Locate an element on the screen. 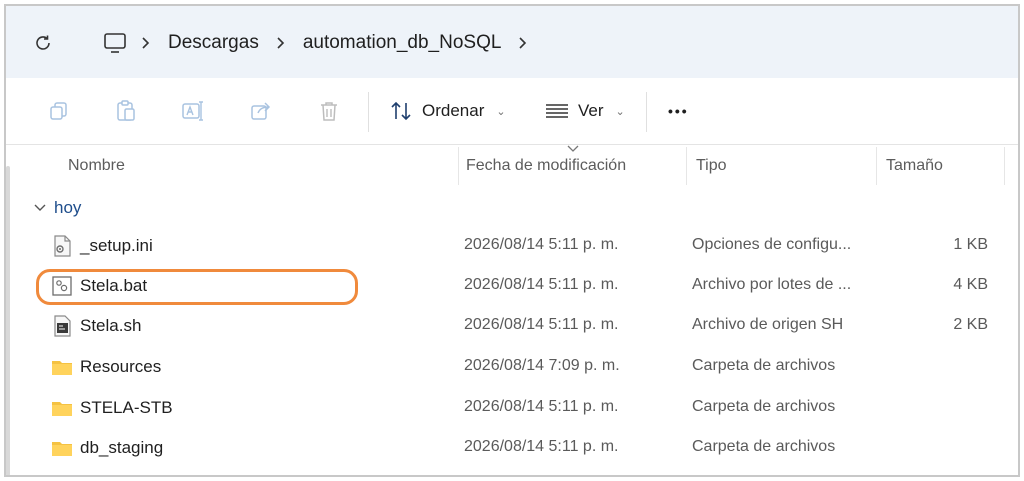 This screenshot has width=1024, height=481. this-pc-button is located at coordinates (115, 43).